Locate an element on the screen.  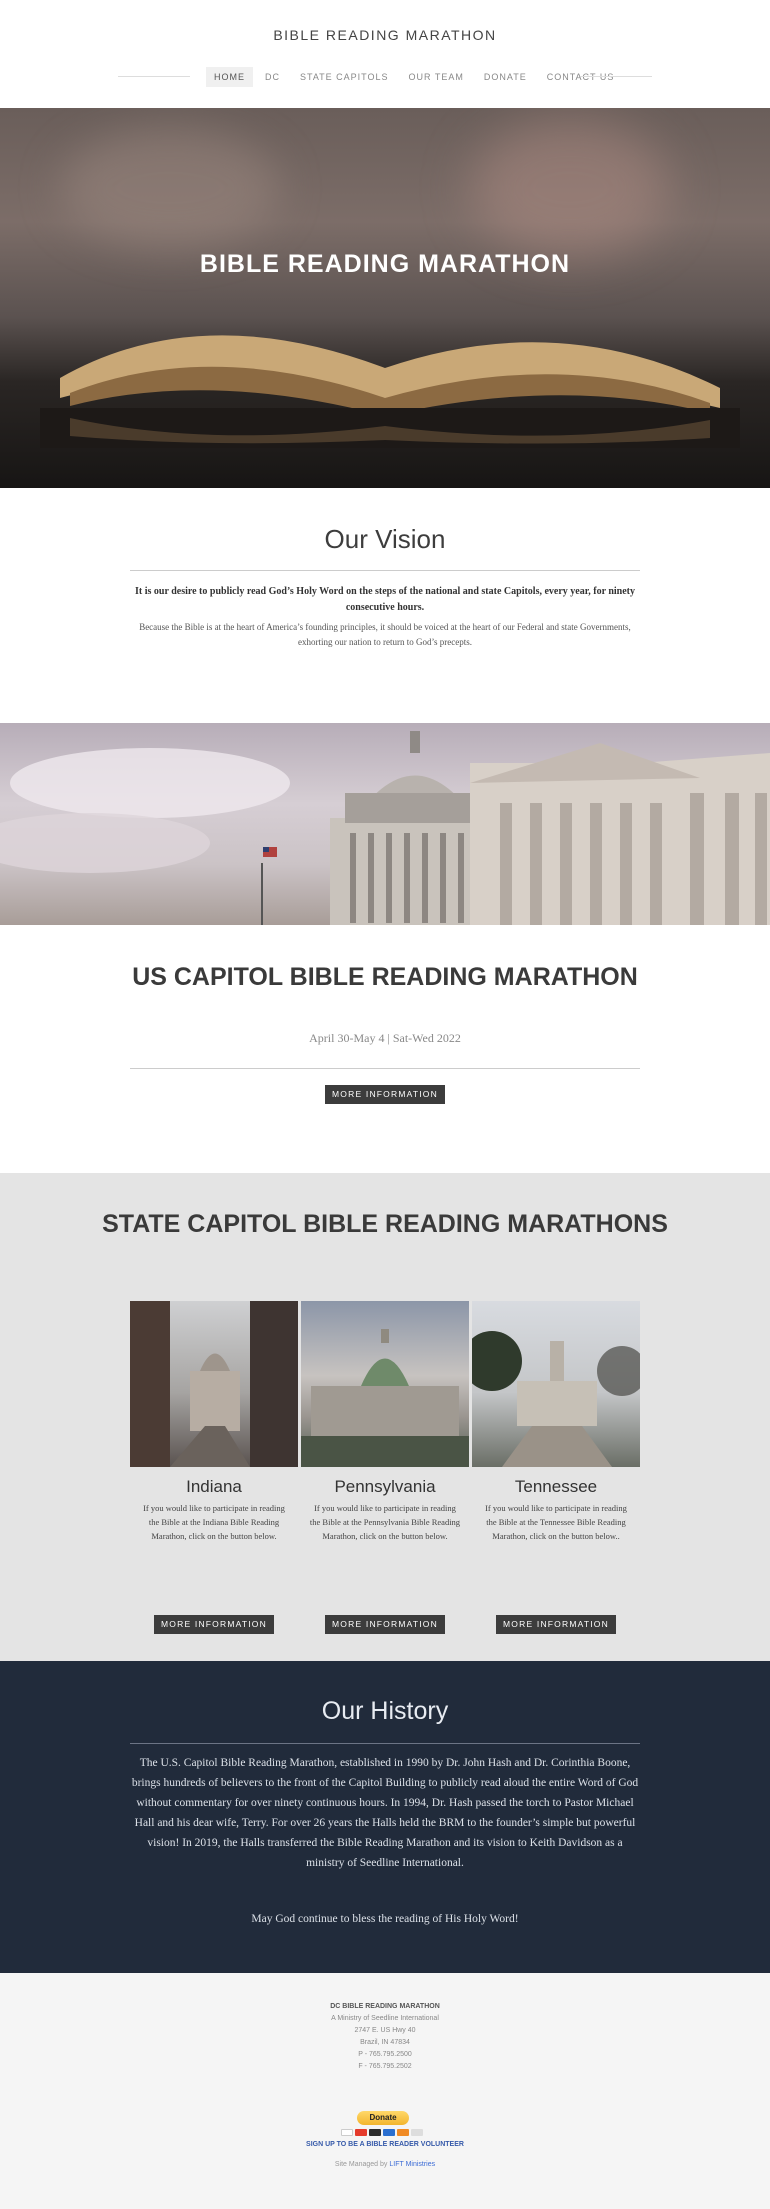
footer-phone: P - 765.795.2500 is located at coordinates (385, 2054).